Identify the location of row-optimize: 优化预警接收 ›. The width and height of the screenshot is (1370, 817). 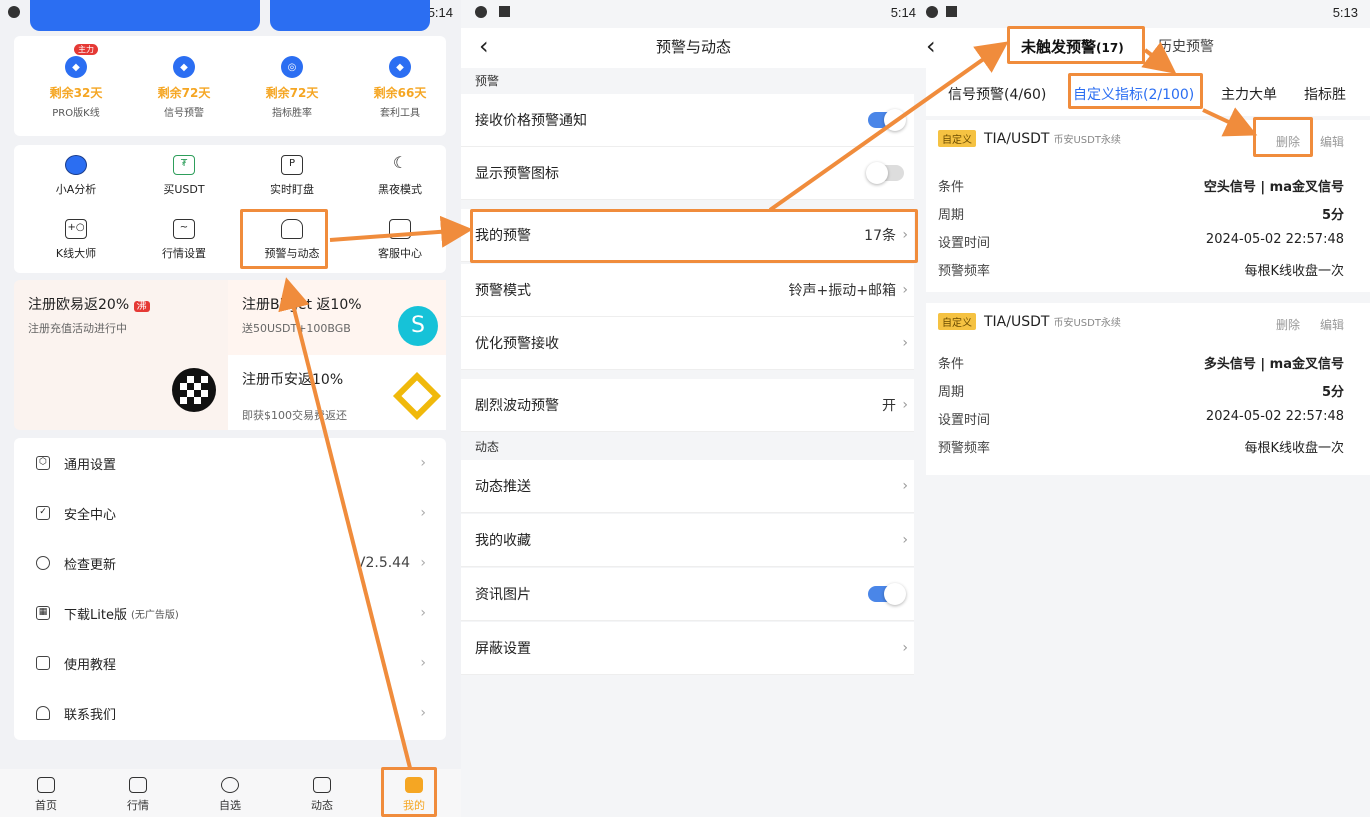
(687, 343).